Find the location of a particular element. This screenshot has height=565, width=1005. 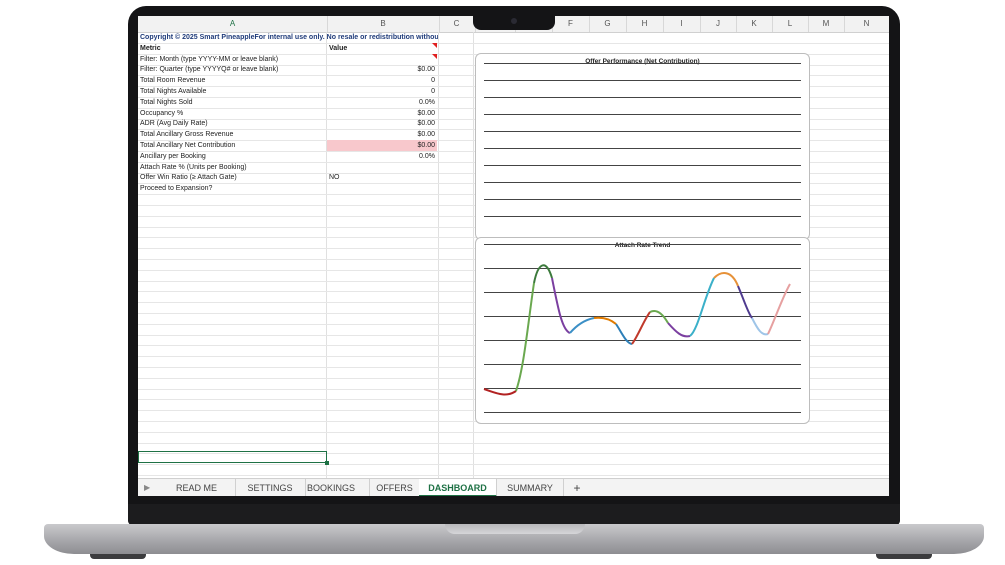

column-header-k: K is located at coordinates (754, 24).